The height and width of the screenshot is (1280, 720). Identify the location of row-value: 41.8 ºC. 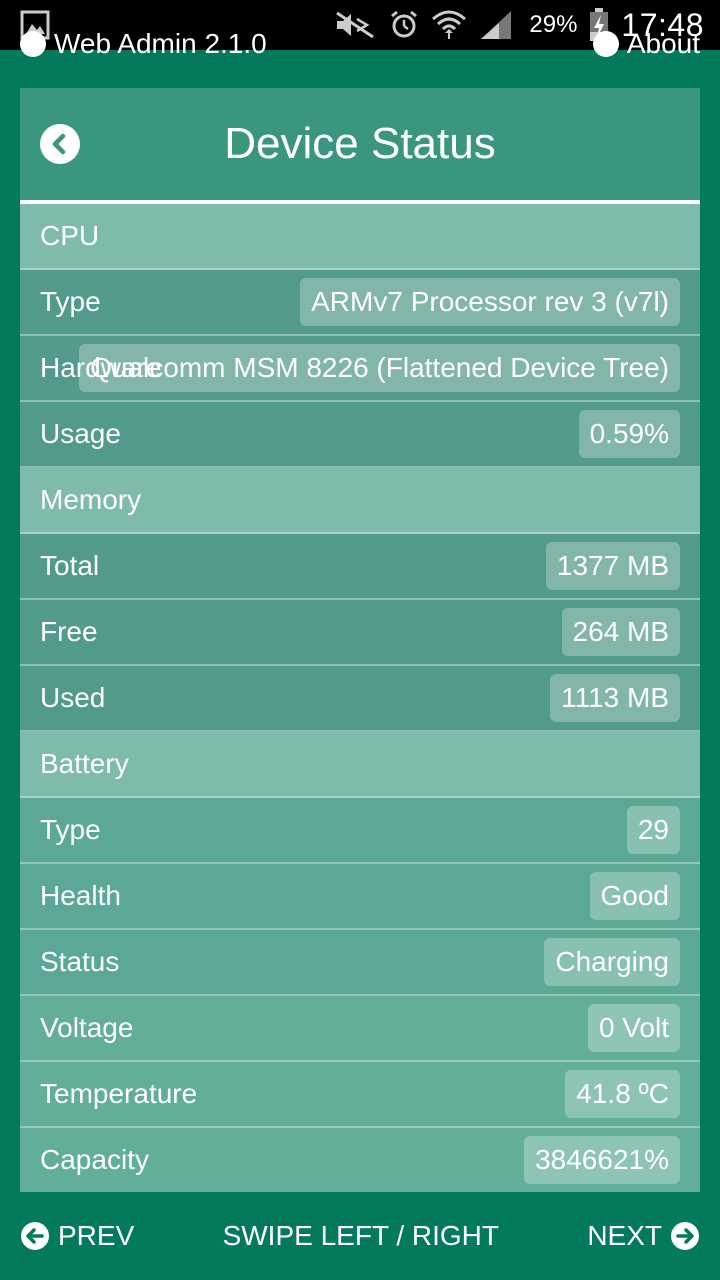
(622, 1094).